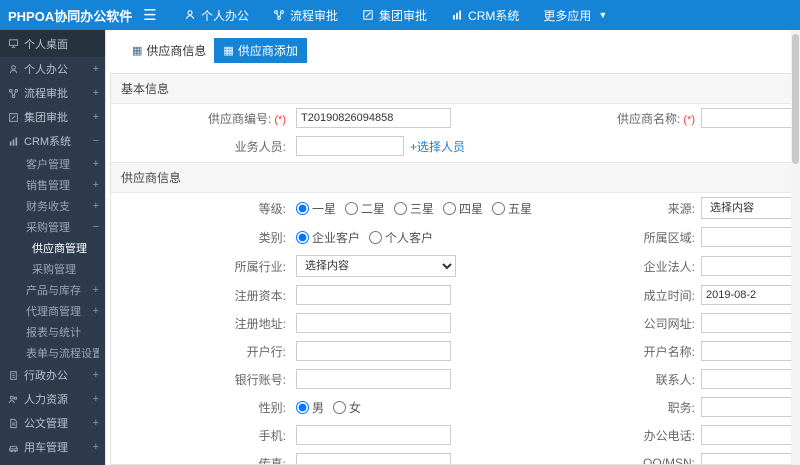 This screenshot has width=800, height=465. What do you see at coordinates (455, 118) in the screenshot?
I see `row-supplier-no-name: 供应商编号:(*) 供应商名称:(*)` at bounding box center [455, 118].